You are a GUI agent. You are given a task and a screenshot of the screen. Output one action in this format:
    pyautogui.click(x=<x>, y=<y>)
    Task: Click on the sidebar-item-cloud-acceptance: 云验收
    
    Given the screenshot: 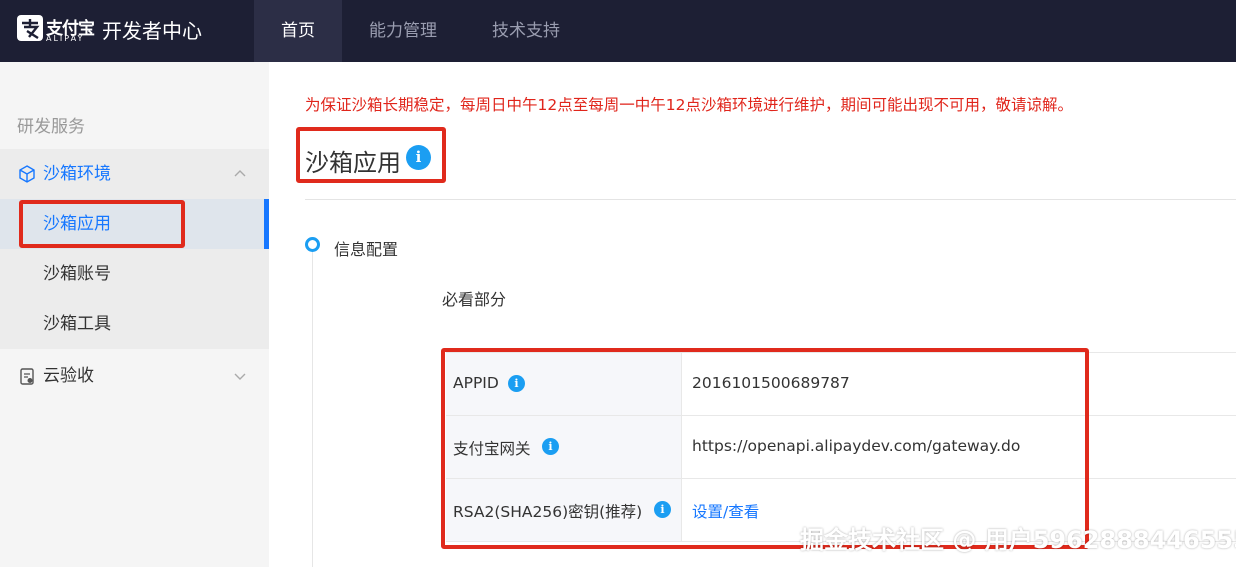 What is the action you would take?
    pyautogui.click(x=134, y=376)
    